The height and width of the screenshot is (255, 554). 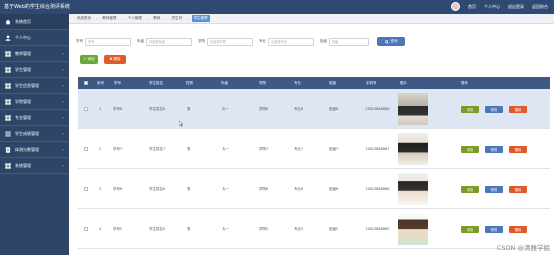 I want to click on column-header: 照片, so click(x=403, y=83).